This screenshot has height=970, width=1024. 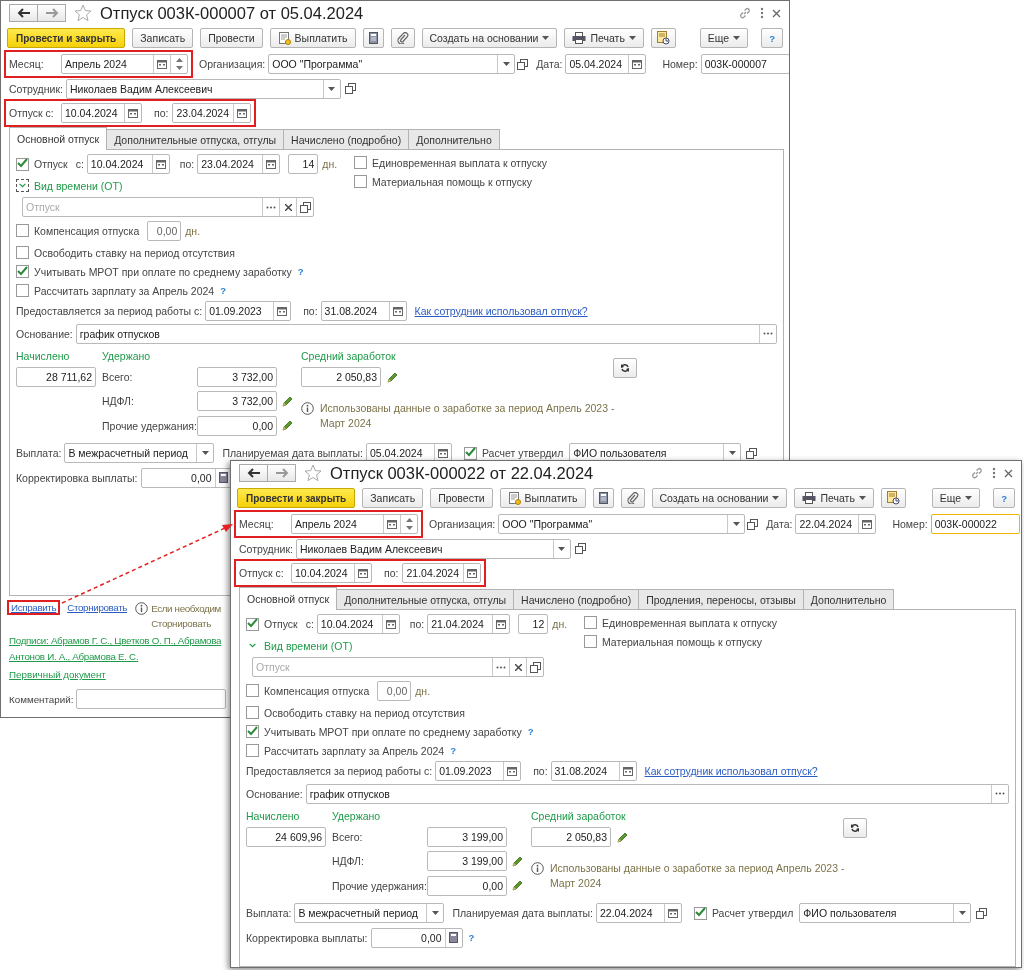 I want to click on action-link: Сторнировать, so click(x=97, y=607).